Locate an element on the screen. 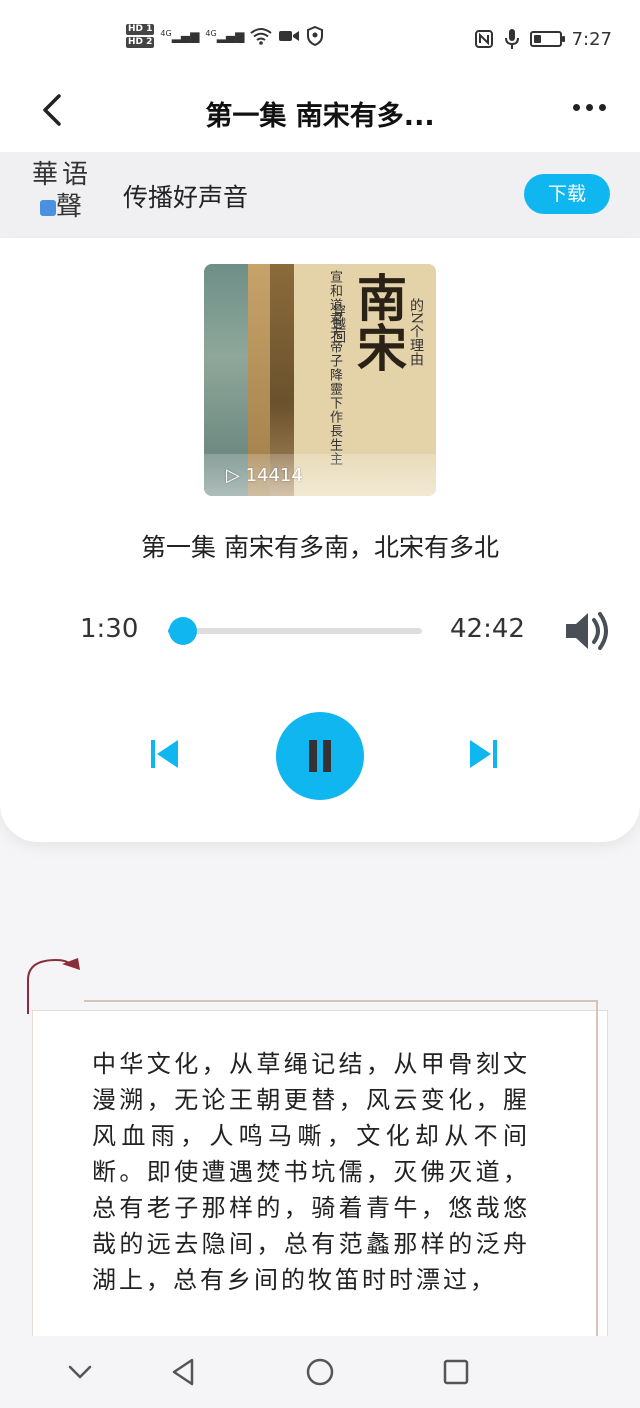  signal-icon-2: 4G▂▄▆ is located at coordinates (225, 36).